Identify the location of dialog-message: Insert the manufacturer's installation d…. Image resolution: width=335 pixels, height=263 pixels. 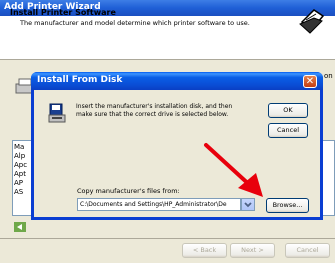
(154, 110).